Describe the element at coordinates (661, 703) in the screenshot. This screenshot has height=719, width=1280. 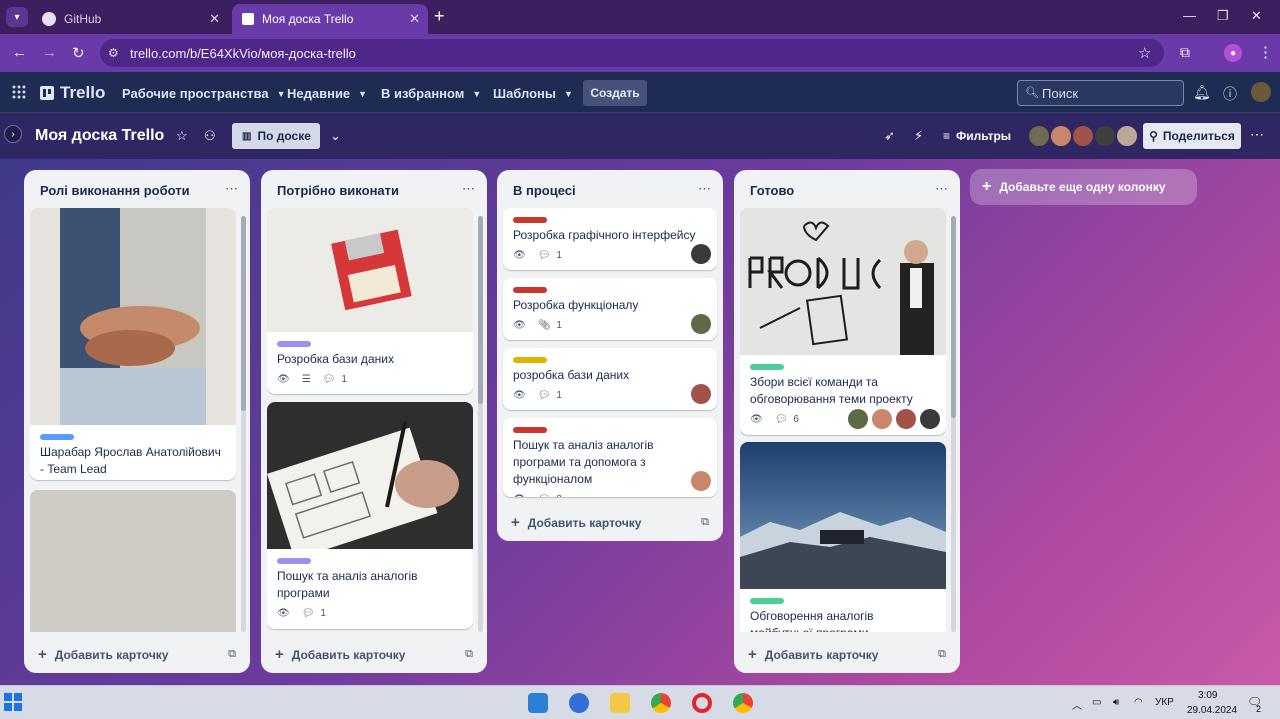
I see `chrome-icon` at that location.